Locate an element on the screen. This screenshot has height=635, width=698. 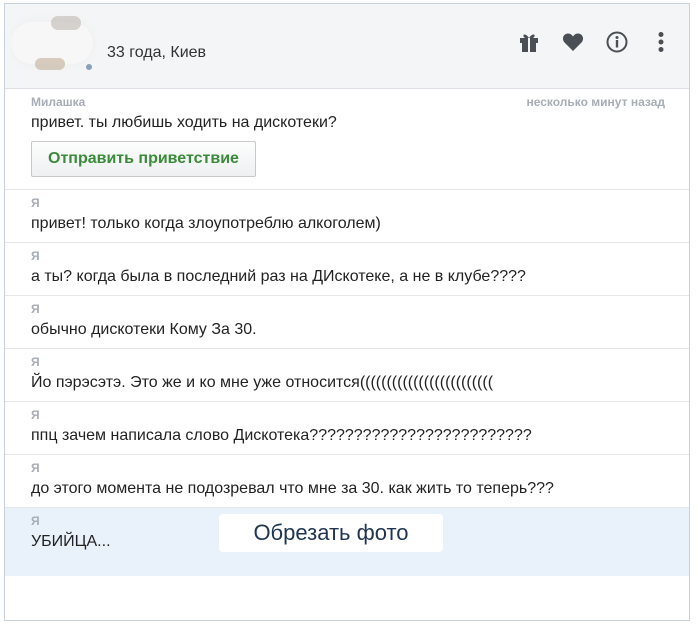
message-sender: Милашка is located at coordinates (58, 102).